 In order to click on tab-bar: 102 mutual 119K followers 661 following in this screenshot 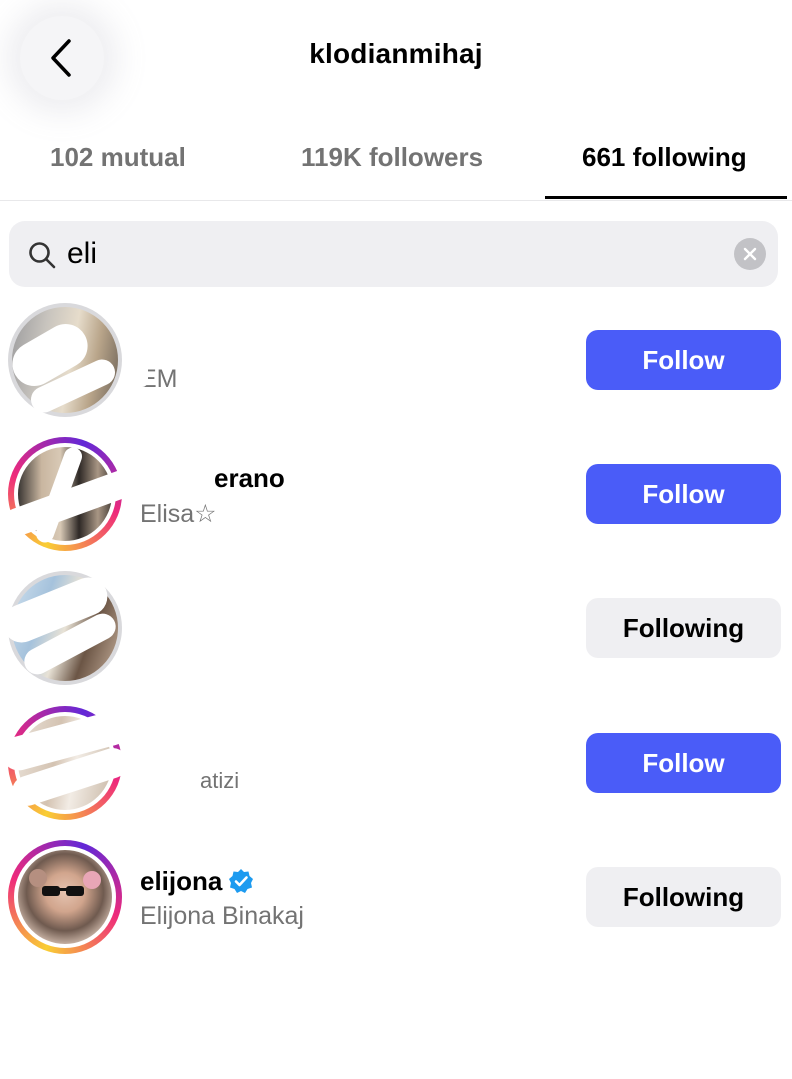, I will do `click(396, 160)`.